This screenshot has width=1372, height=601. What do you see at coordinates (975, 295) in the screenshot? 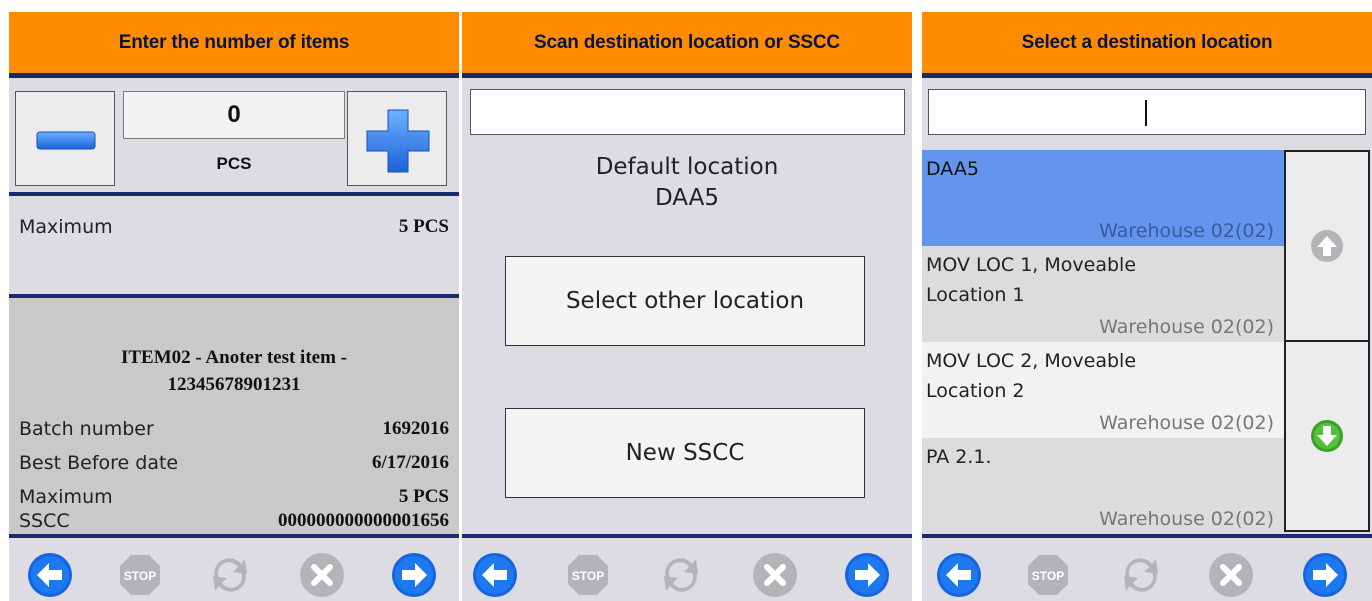
I see `location-name-continued: Location 1` at bounding box center [975, 295].